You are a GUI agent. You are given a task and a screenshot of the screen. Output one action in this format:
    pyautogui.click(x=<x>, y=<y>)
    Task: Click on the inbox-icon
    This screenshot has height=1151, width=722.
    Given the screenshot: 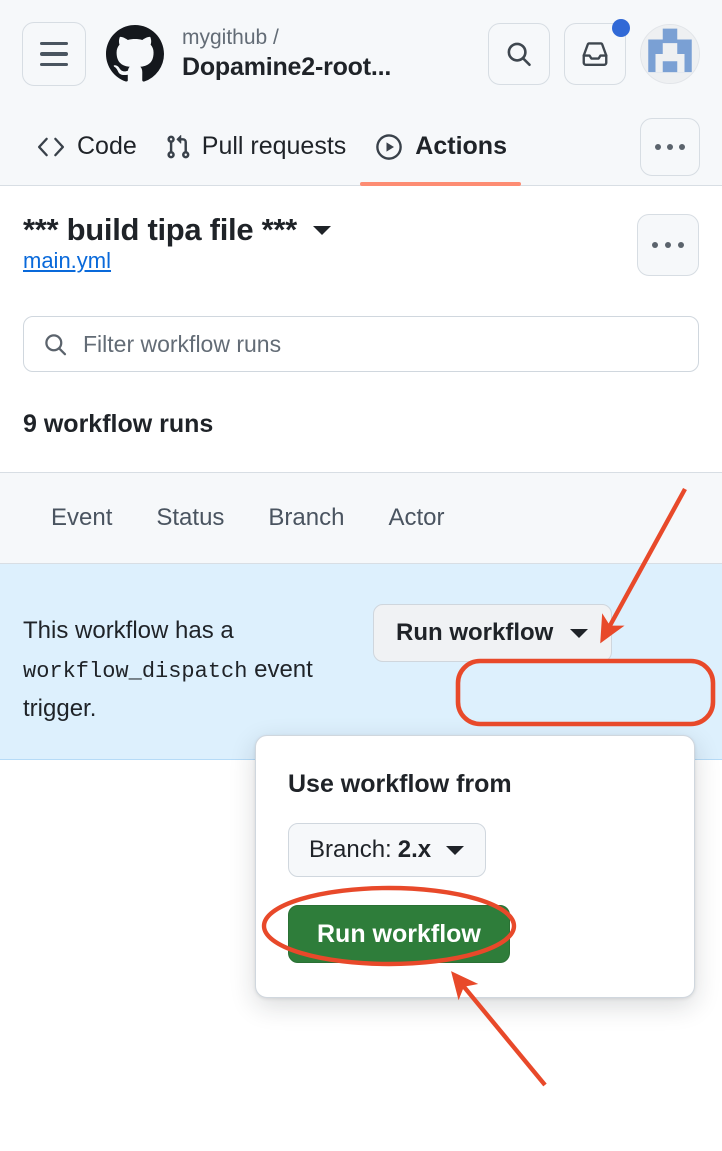 What is the action you would take?
    pyautogui.click(x=595, y=54)
    